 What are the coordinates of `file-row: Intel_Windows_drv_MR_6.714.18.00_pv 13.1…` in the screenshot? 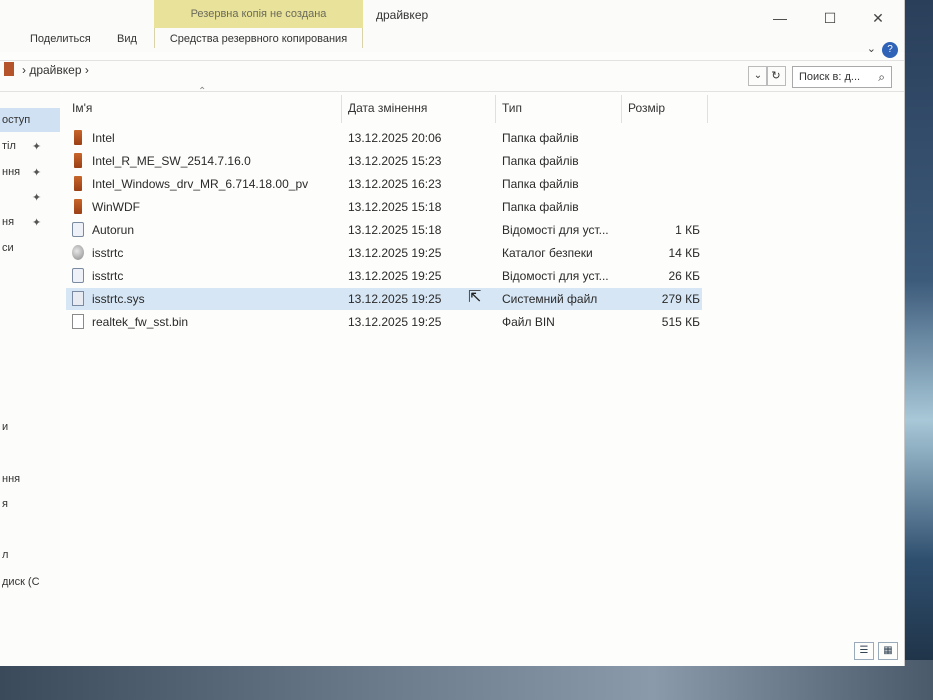 It's located at (384, 184).